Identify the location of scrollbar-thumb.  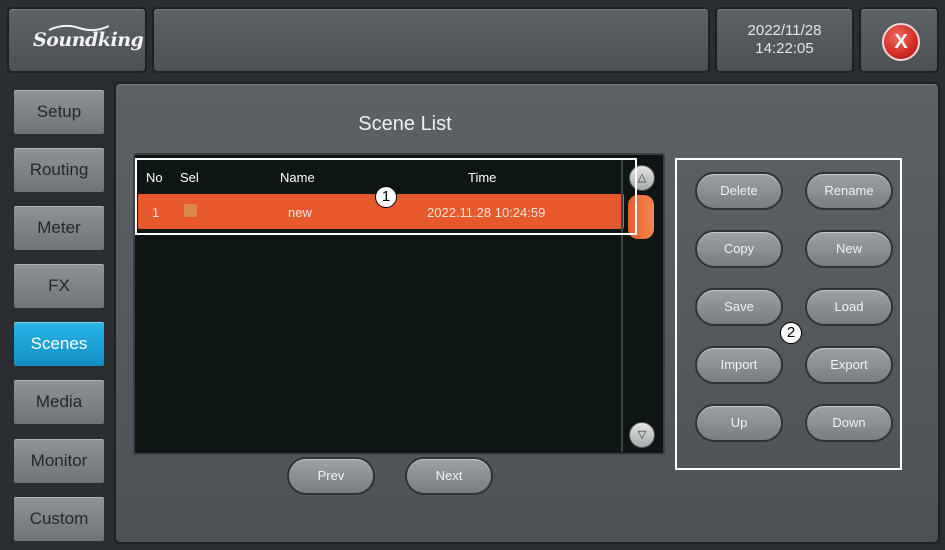
(641, 217).